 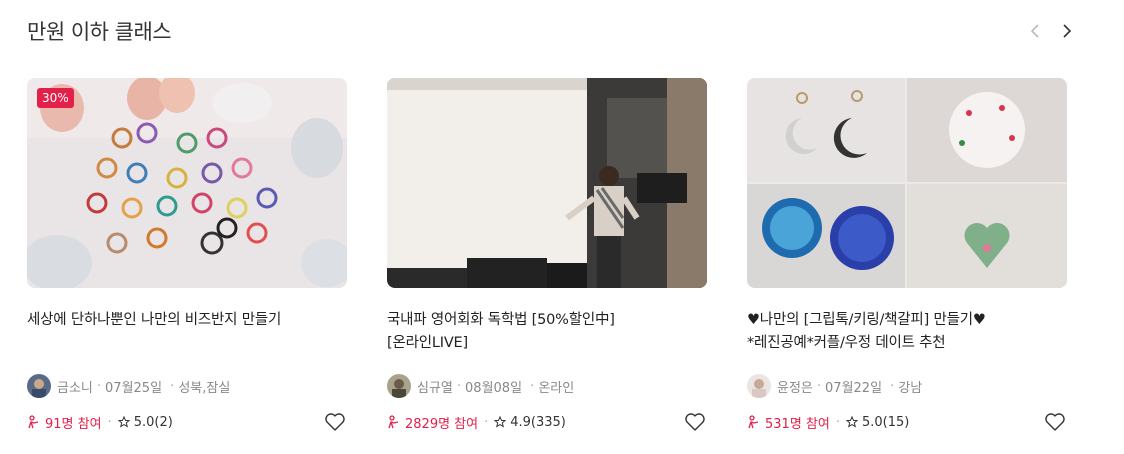 I want to click on class-title-line: 국내파 영어회화 독학법 [50%할인中], so click(x=501, y=320).